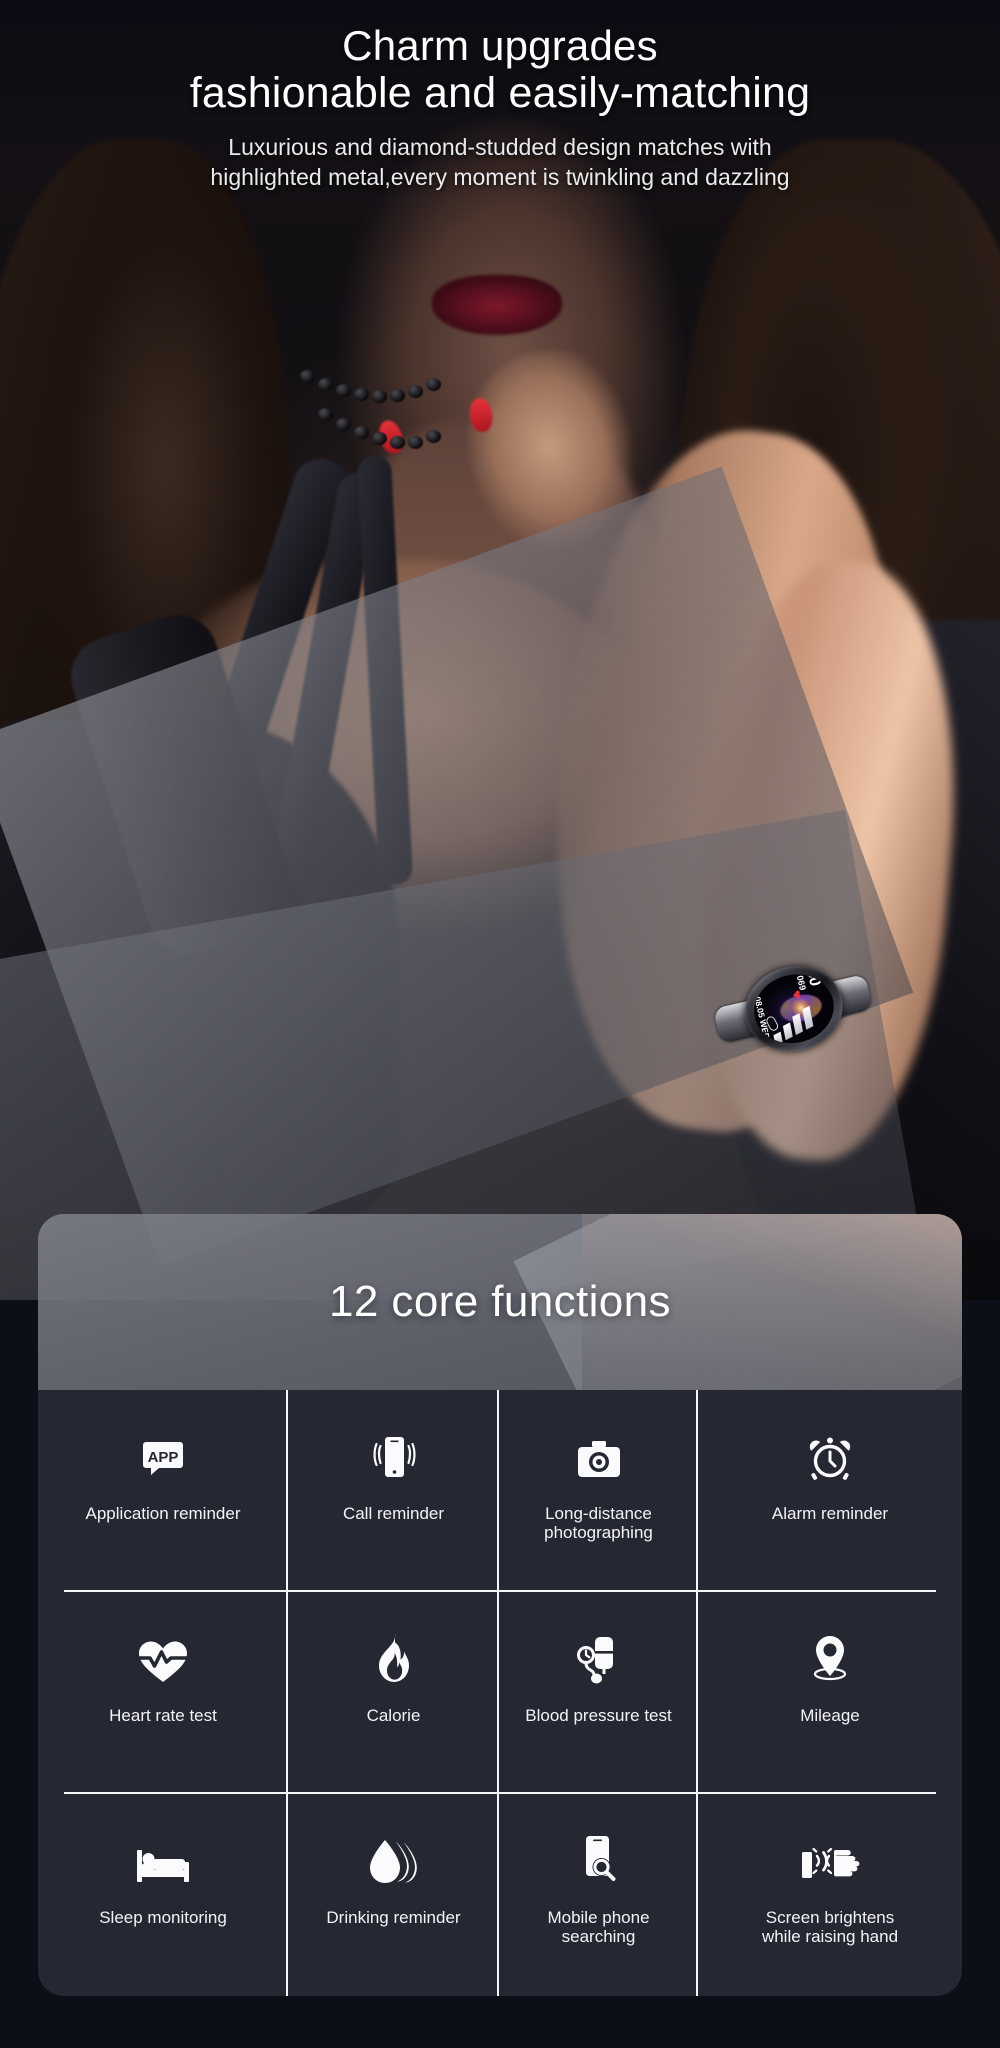 This screenshot has width=1000, height=2048. What do you see at coordinates (163, 1513) in the screenshot?
I see `function-label: Application reminder` at bounding box center [163, 1513].